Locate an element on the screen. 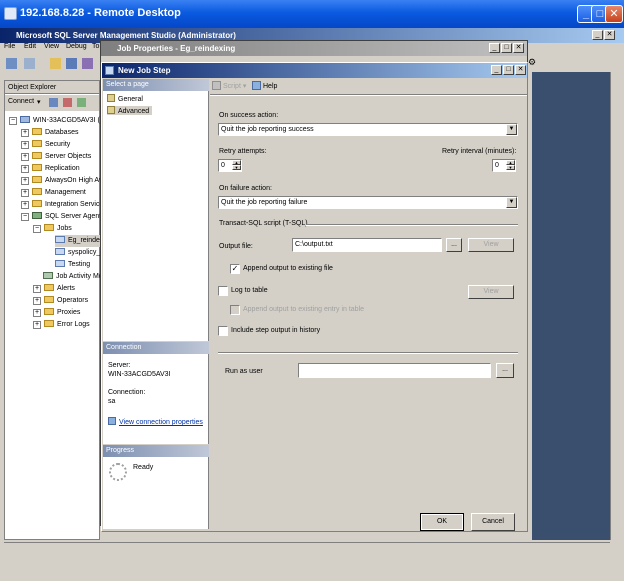 The height and width of the screenshot is (581, 624). tree-jobs: − Jobs is located at coordinates (52, 229).